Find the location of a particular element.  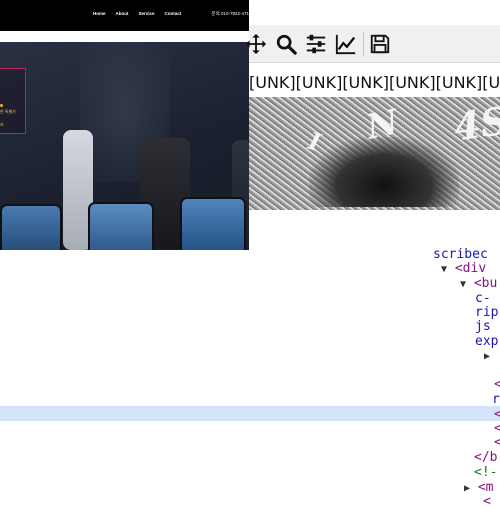

plot-toolbar is located at coordinates (372, 44).